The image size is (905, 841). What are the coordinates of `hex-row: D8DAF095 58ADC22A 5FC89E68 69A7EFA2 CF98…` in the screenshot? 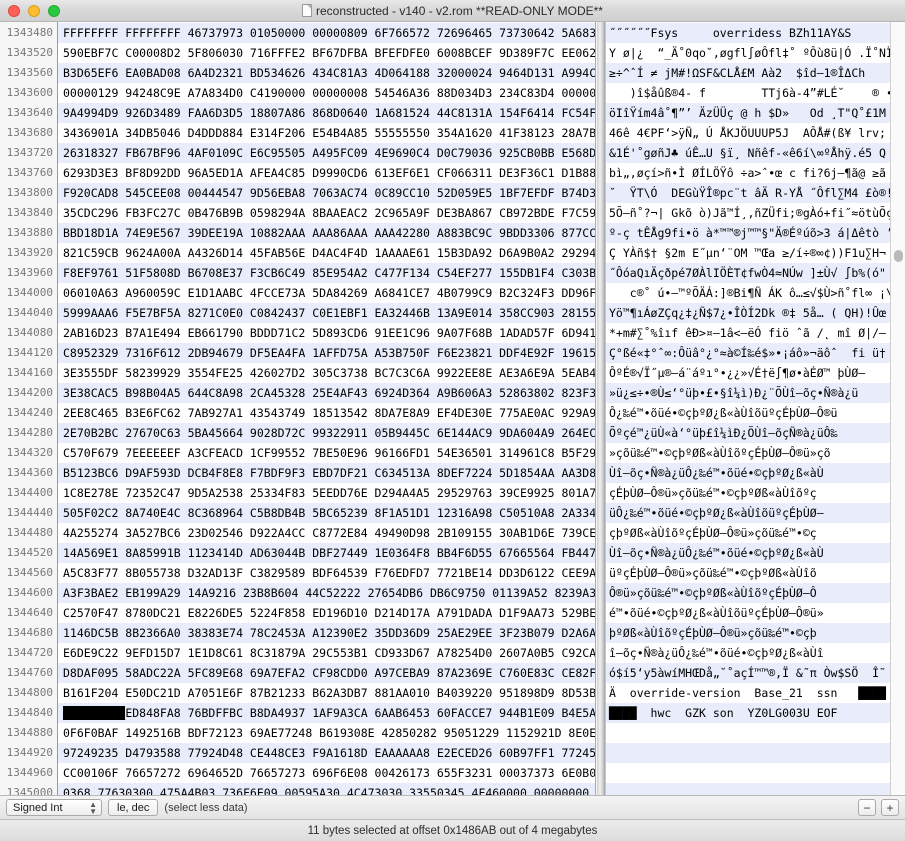 It's located at (326, 673).